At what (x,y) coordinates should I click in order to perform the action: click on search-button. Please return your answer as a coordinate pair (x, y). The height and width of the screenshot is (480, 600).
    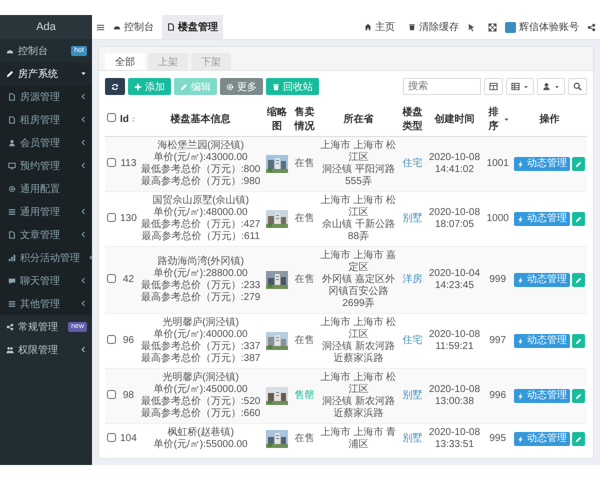
    Looking at the image, I should click on (577, 86).